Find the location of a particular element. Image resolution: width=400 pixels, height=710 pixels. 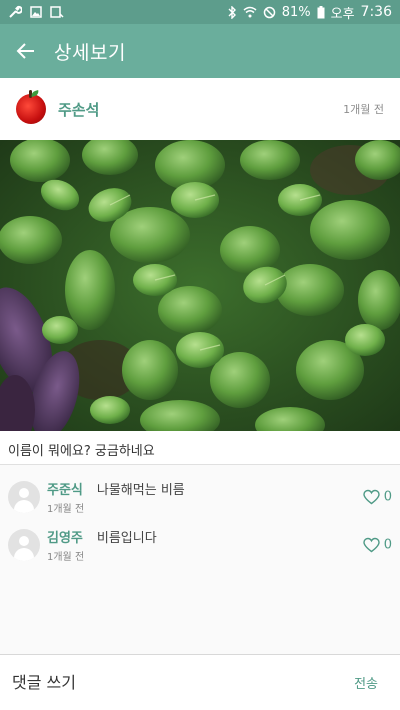

wifi-icon is located at coordinates (250, 12).